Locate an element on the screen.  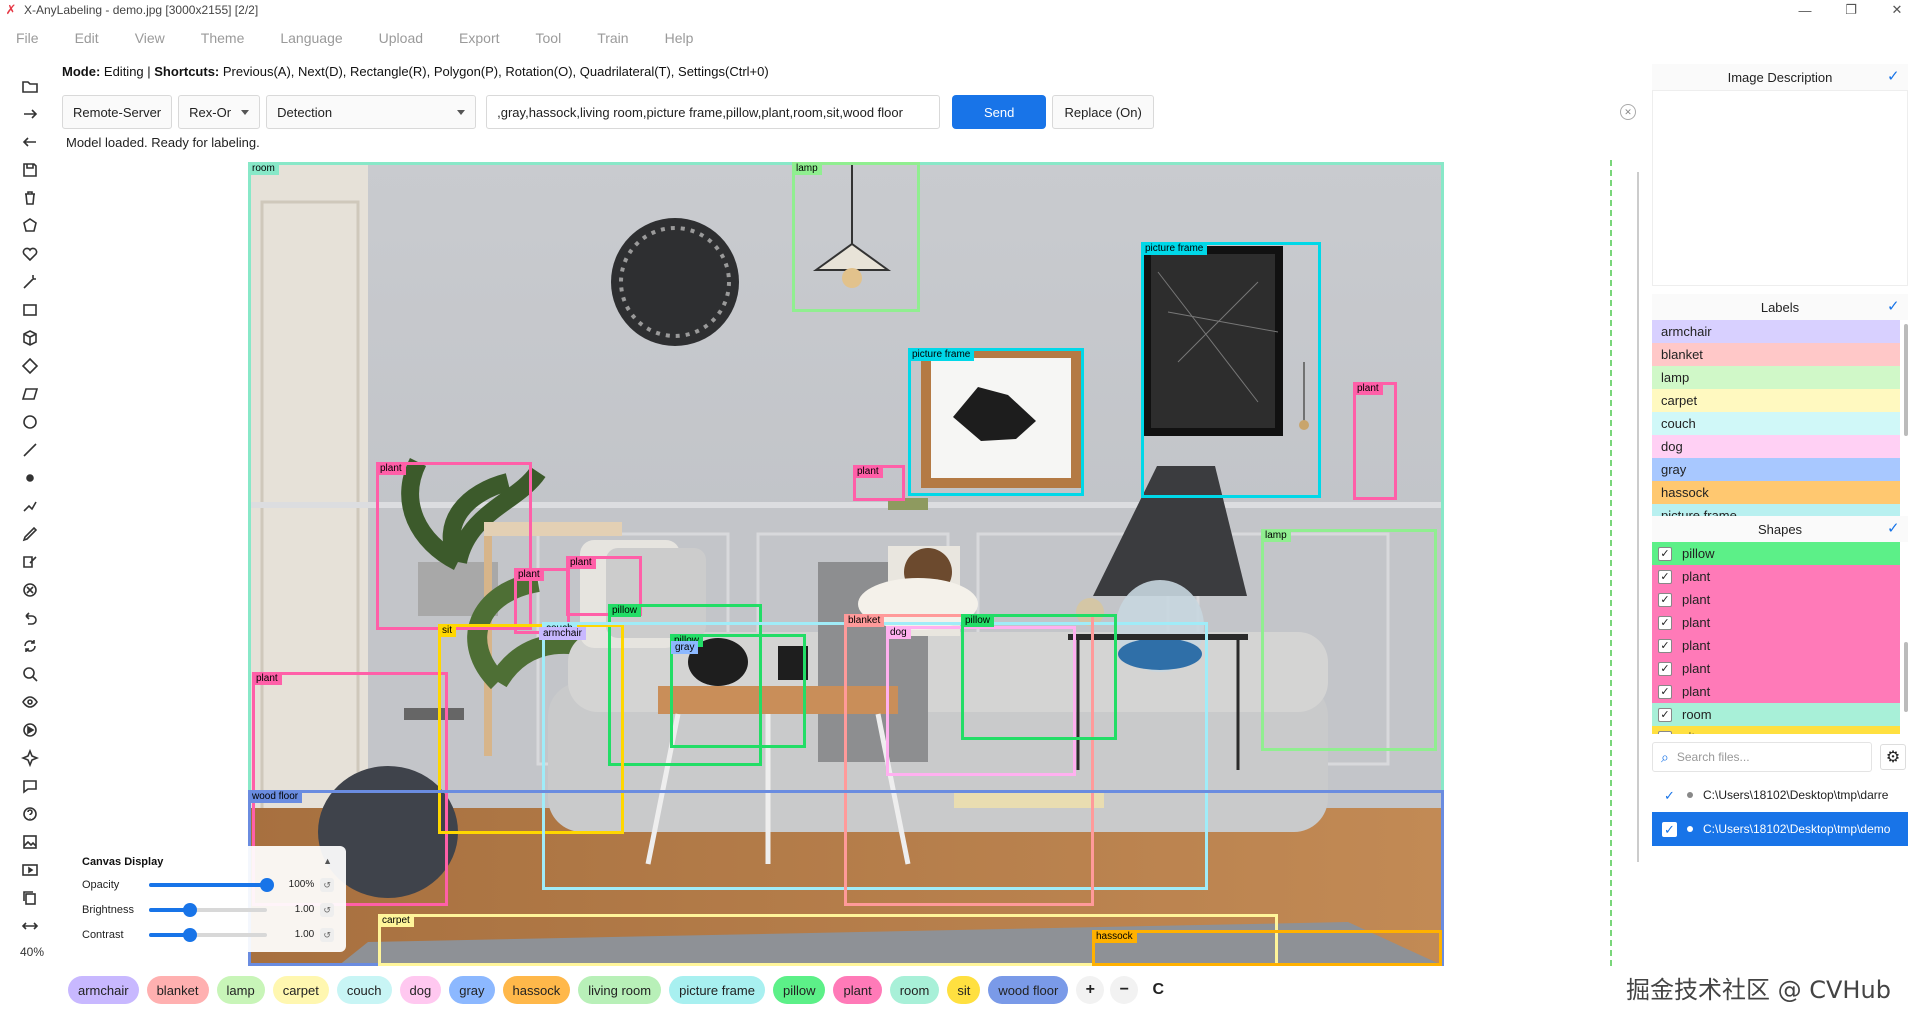
bbox-pillow: pillow is located at coordinates (1039, 677).